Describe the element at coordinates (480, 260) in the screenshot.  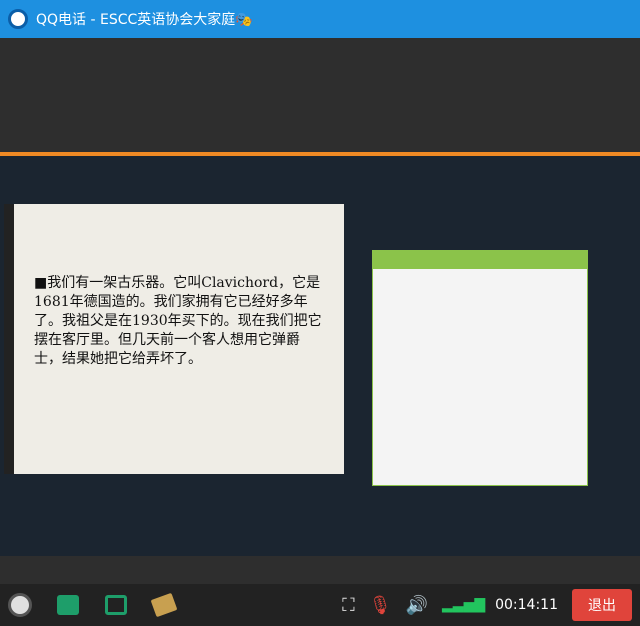
I see `chat-header` at that location.